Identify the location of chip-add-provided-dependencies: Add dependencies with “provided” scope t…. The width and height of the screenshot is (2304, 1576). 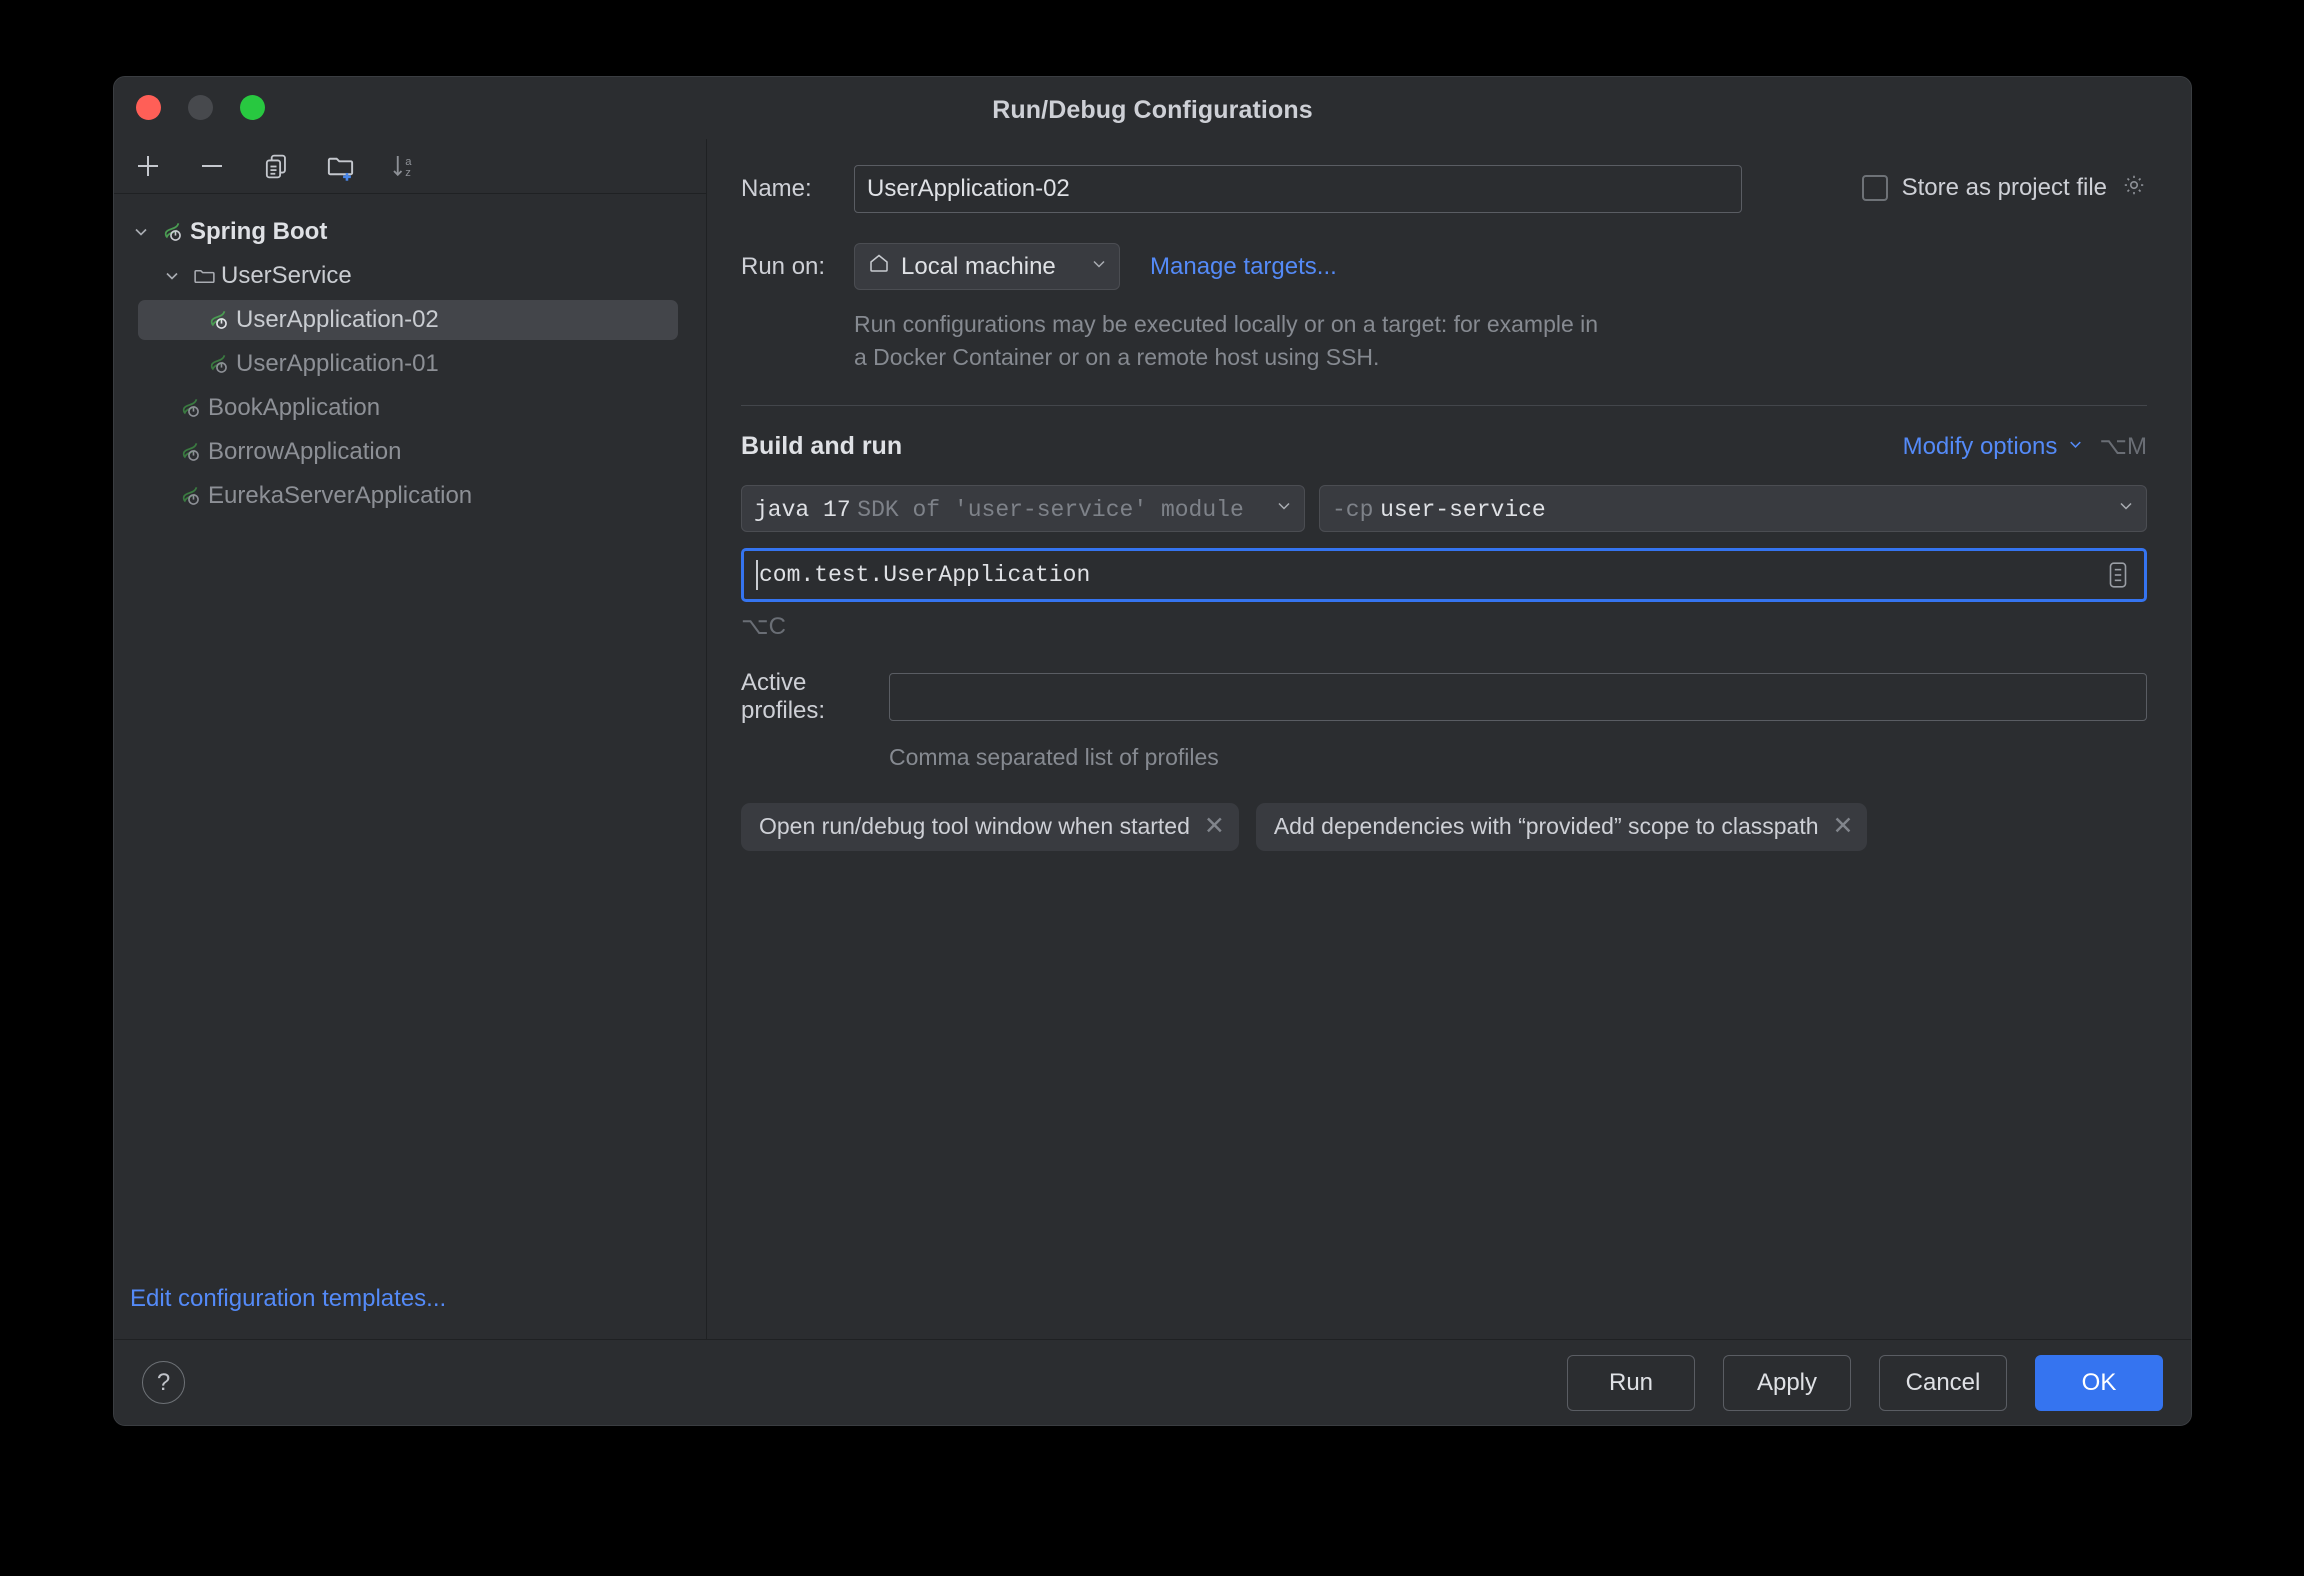
(1561, 826).